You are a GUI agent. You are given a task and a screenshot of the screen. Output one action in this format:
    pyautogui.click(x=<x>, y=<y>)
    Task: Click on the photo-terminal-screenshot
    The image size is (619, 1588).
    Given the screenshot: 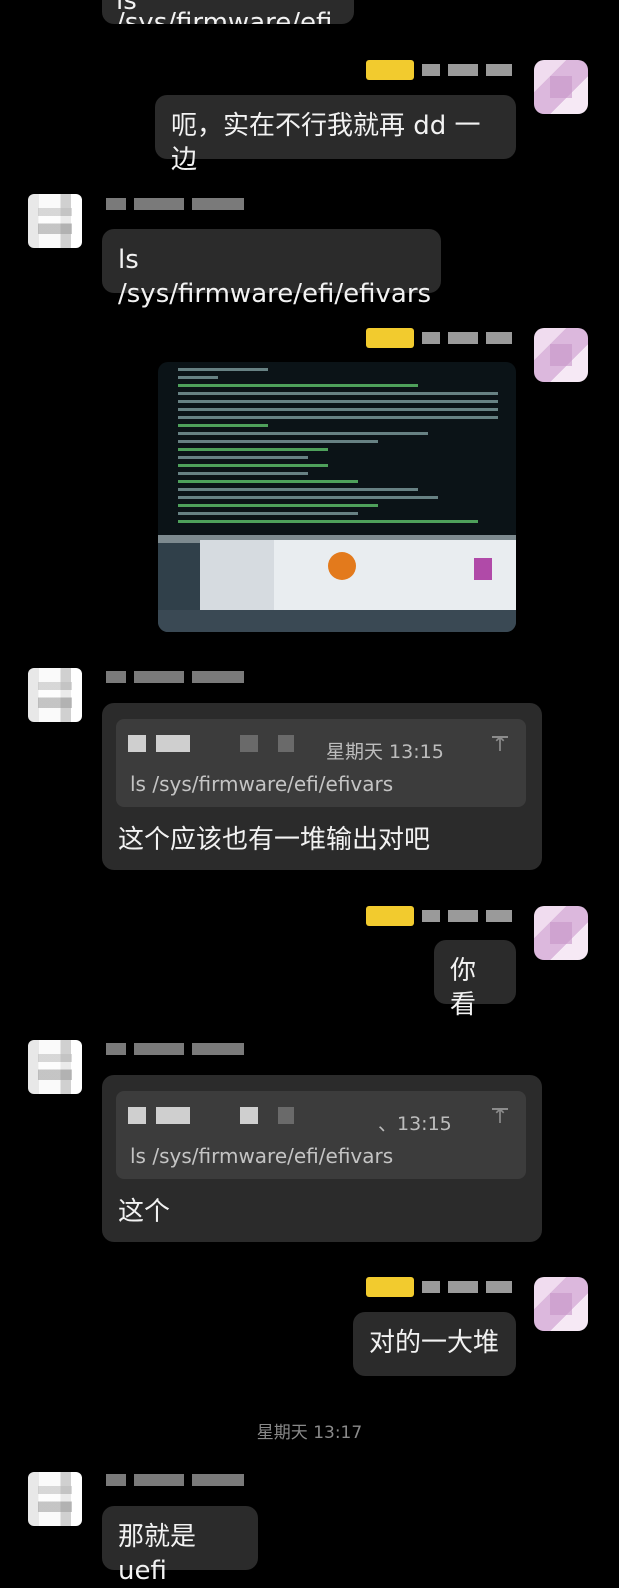 What is the action you would take?
    pyautogui.click(x=337, y=497)
    